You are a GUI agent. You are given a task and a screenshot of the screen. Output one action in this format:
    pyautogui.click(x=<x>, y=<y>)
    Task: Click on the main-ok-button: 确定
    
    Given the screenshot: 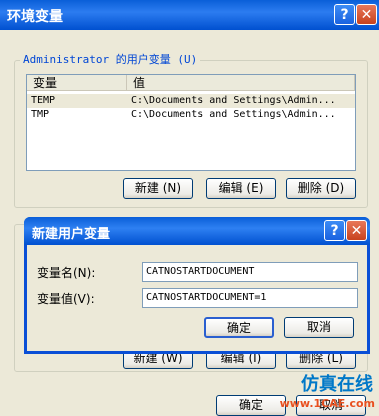 What is the action you would take?
    pyautogui.click(x=251, y=405)
    